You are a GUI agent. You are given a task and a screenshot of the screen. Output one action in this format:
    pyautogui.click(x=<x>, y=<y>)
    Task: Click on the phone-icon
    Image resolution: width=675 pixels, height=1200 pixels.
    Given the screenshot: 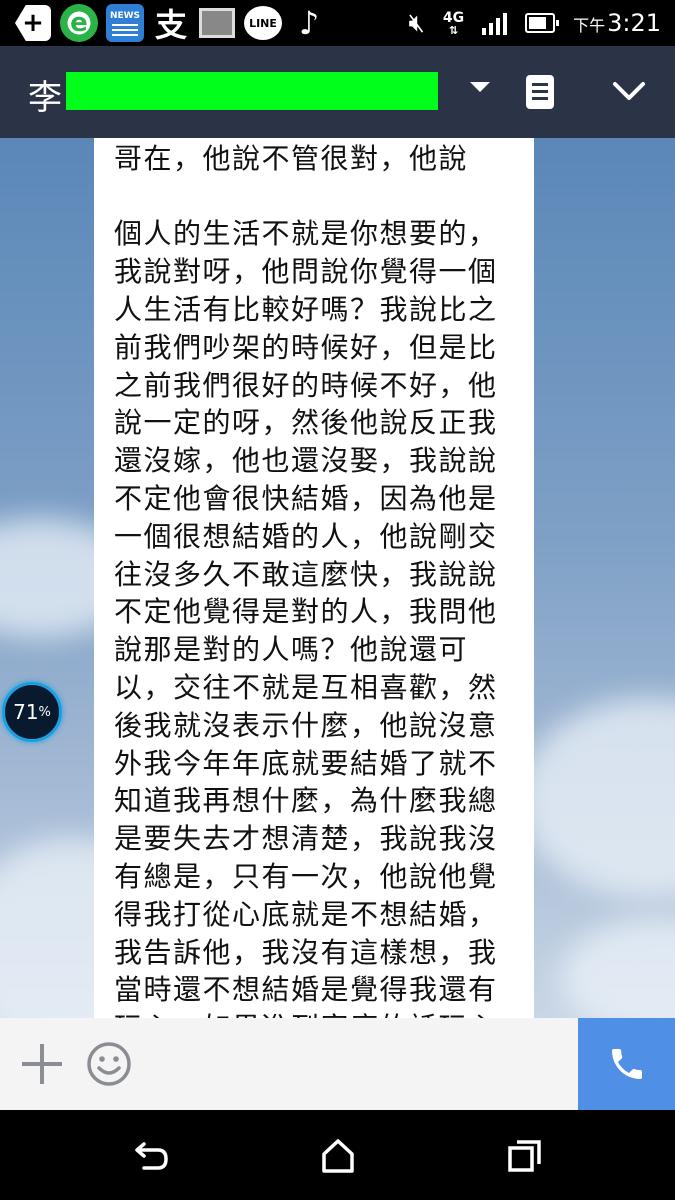 What is the action you would take?
    pyautogui.click(x=626, y=1064)
    